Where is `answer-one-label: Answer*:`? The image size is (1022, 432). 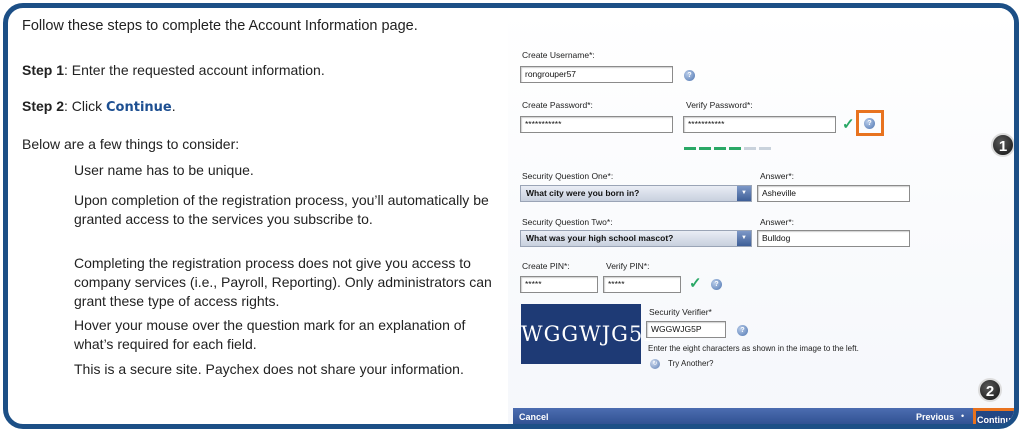 answer-one-label: Answer*: is located at coordinates (777, 176).